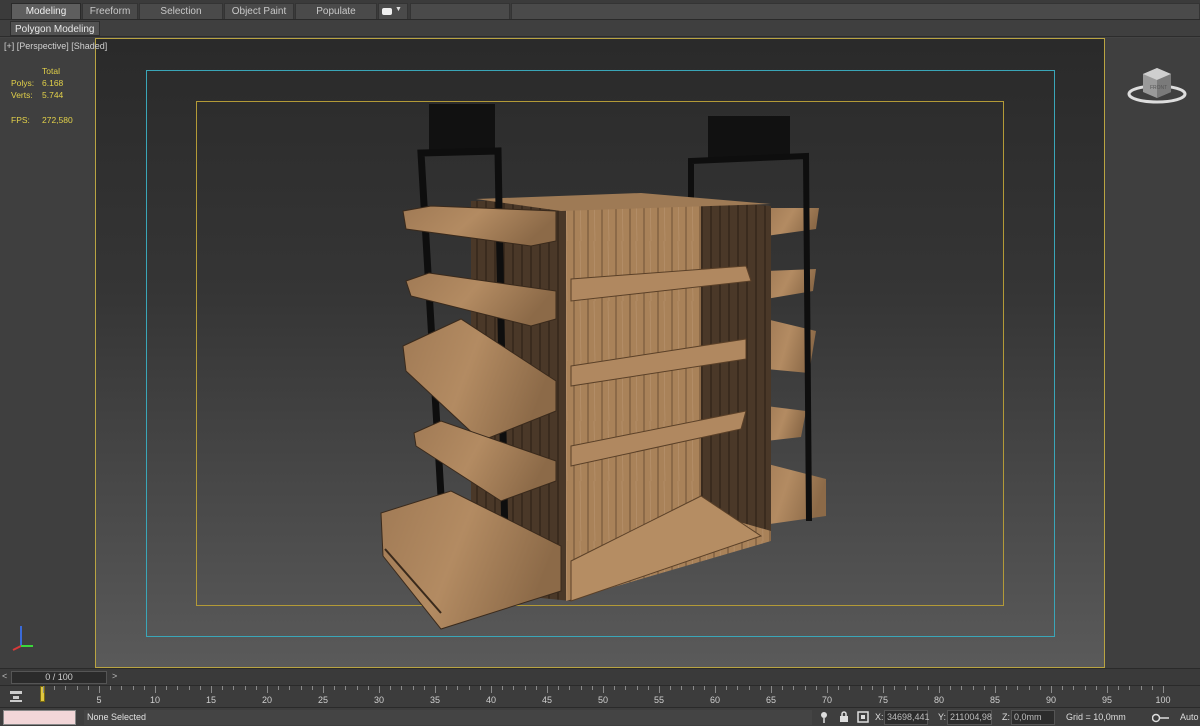  Describe the element at coordinates (995, 700) in the screenshot. I see `ruler-tick-label: 85` at that location.